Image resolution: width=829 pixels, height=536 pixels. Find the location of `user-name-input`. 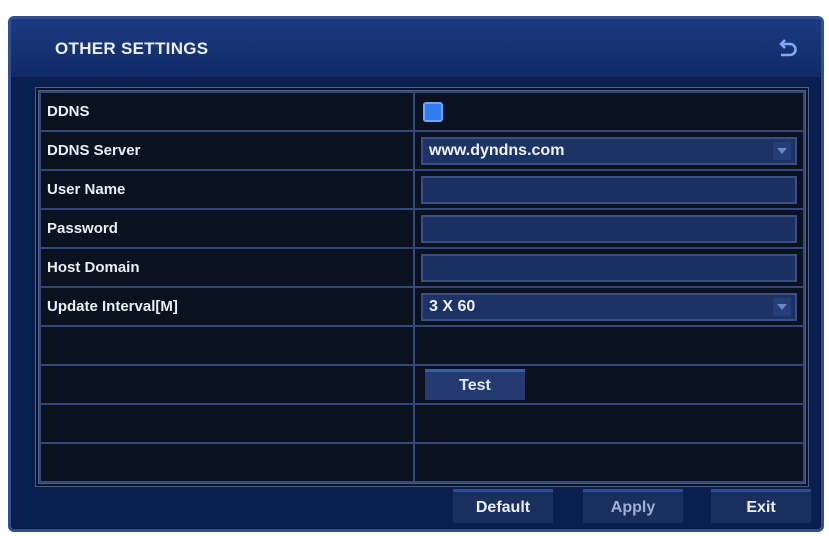

user-name-input is located at coordinates (609, 189).